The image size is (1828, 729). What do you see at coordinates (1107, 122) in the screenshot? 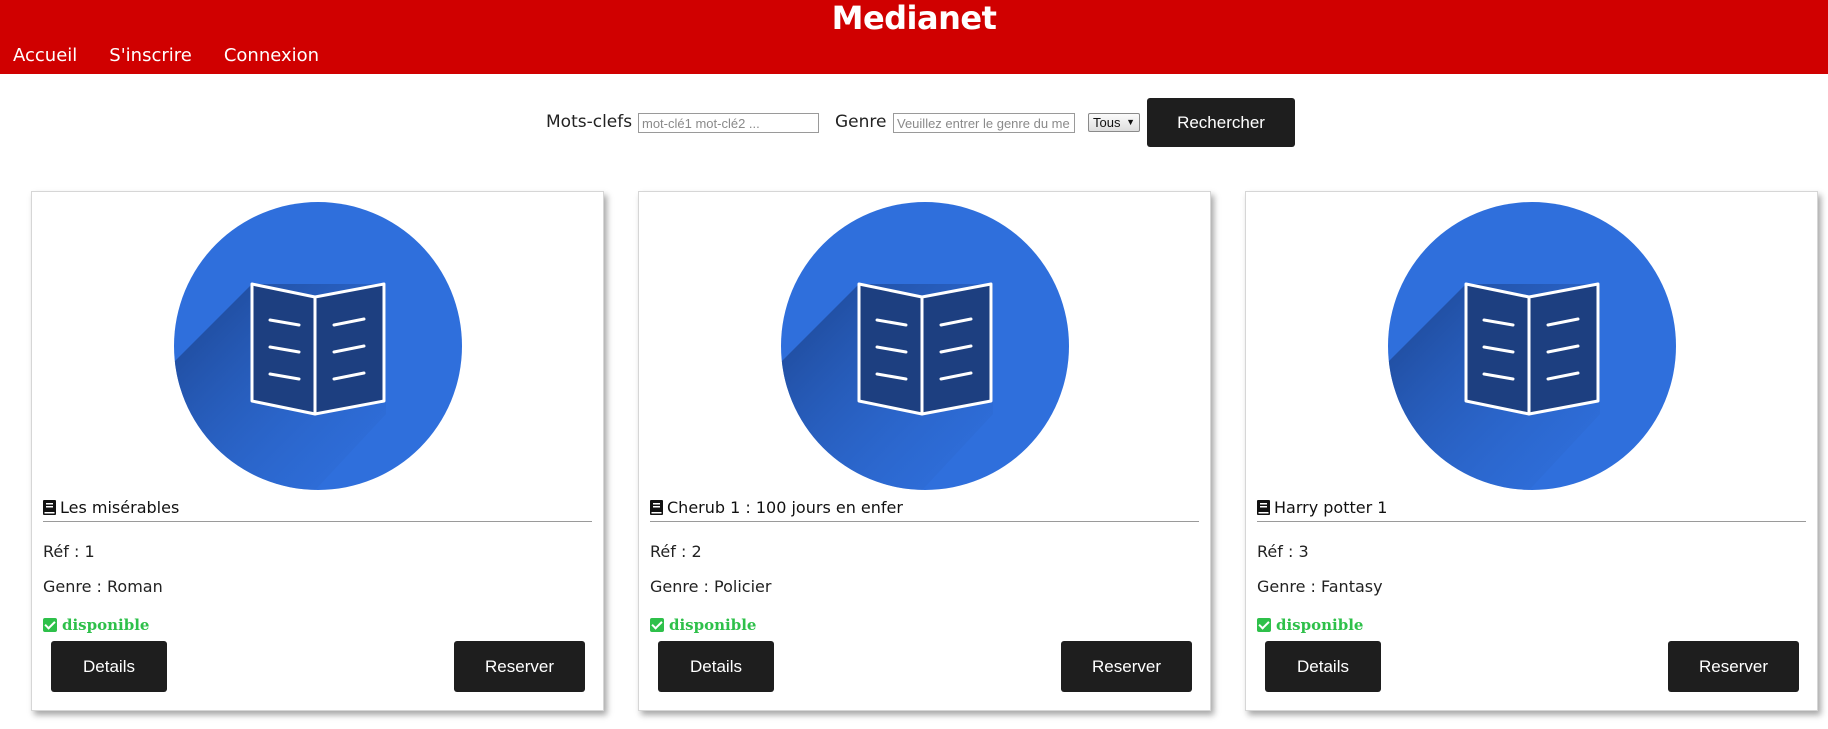
I see `type-select-value: Tous` at bounding box center [1107, 122].